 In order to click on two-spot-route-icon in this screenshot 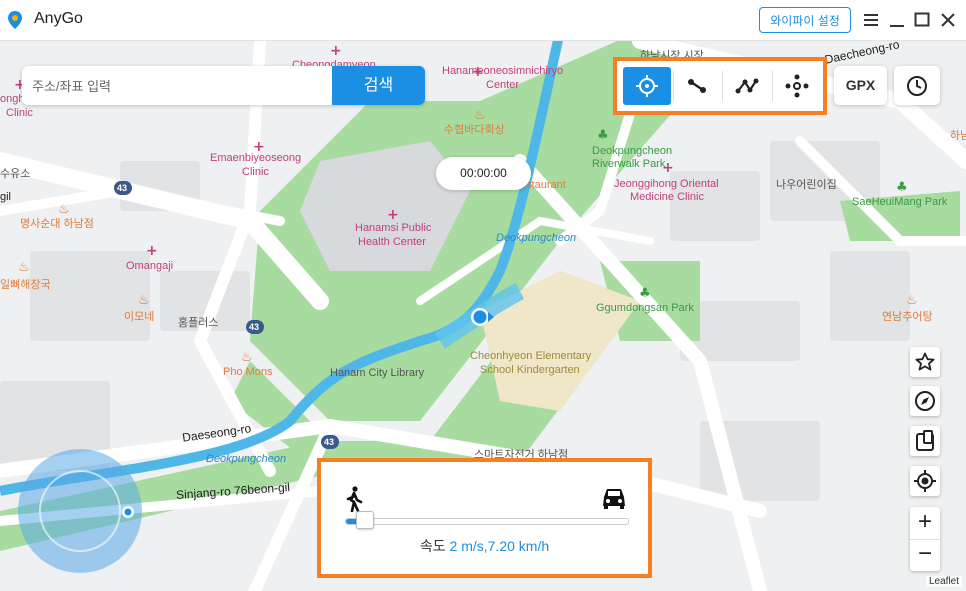, I will do `click(697, 86)`.